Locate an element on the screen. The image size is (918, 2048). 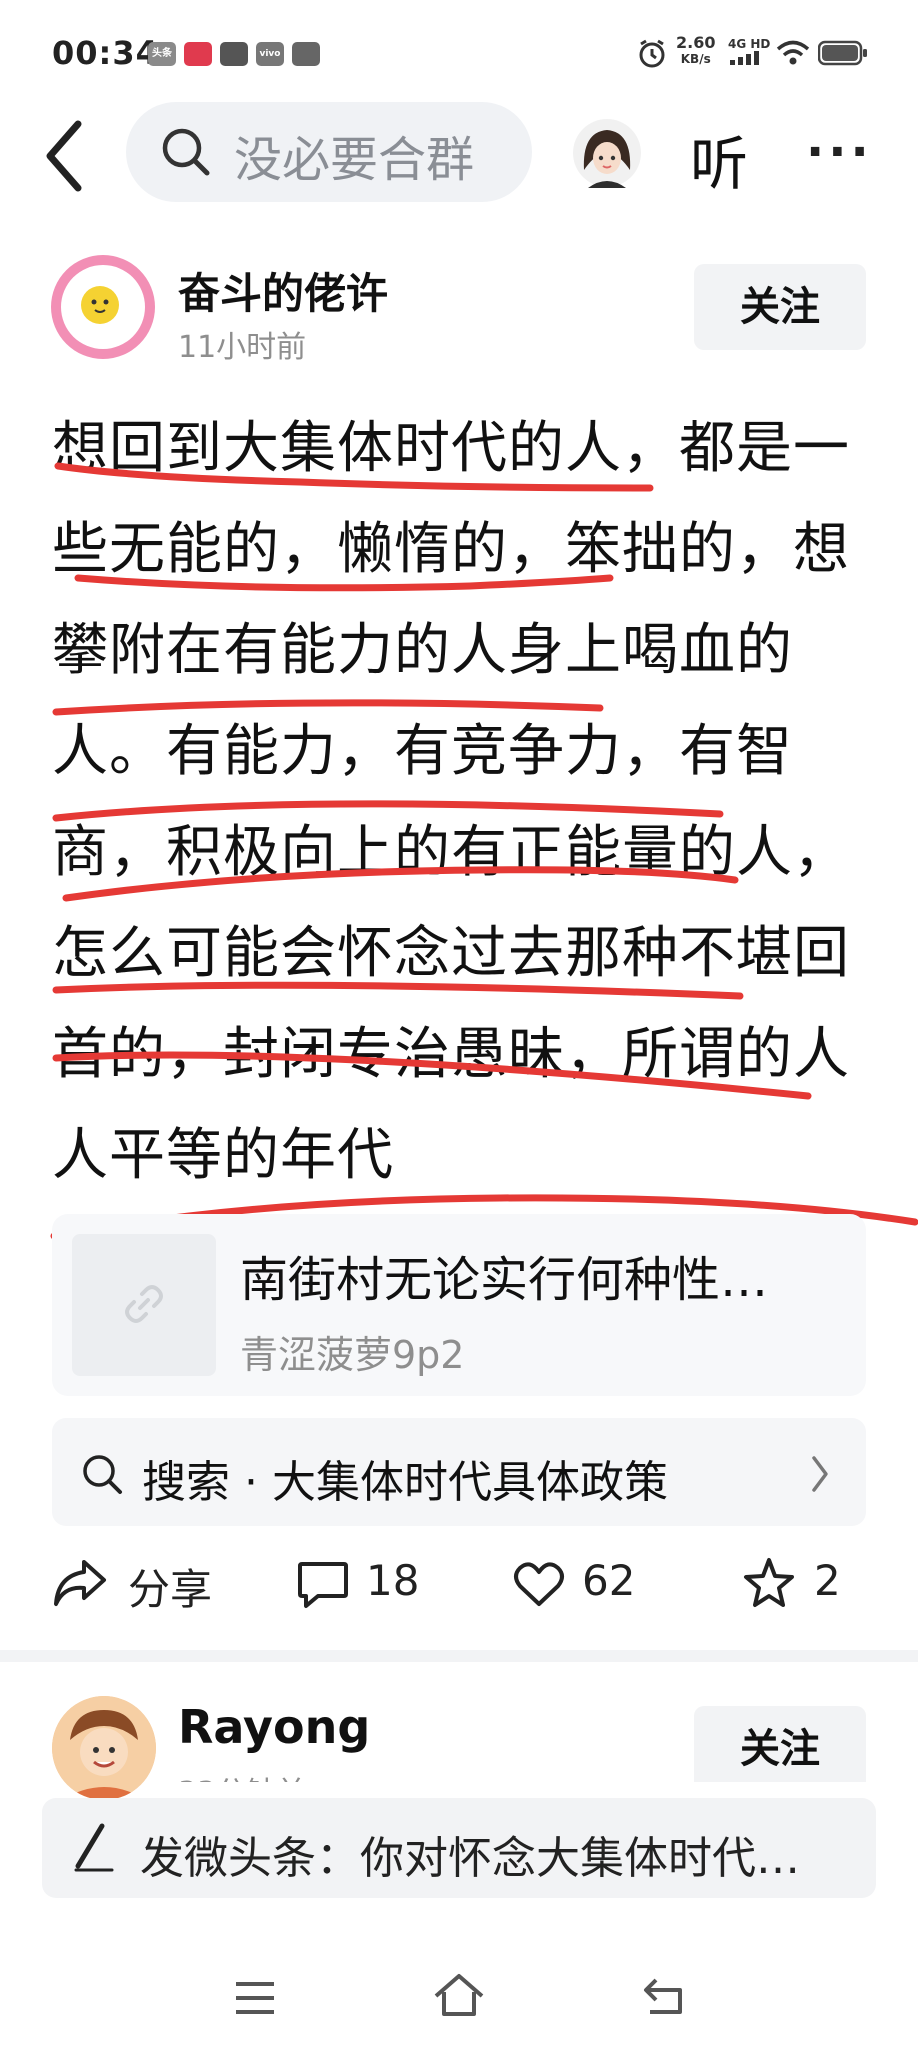
network-speed-value: 2.60 is located at coordinates (696, 42).